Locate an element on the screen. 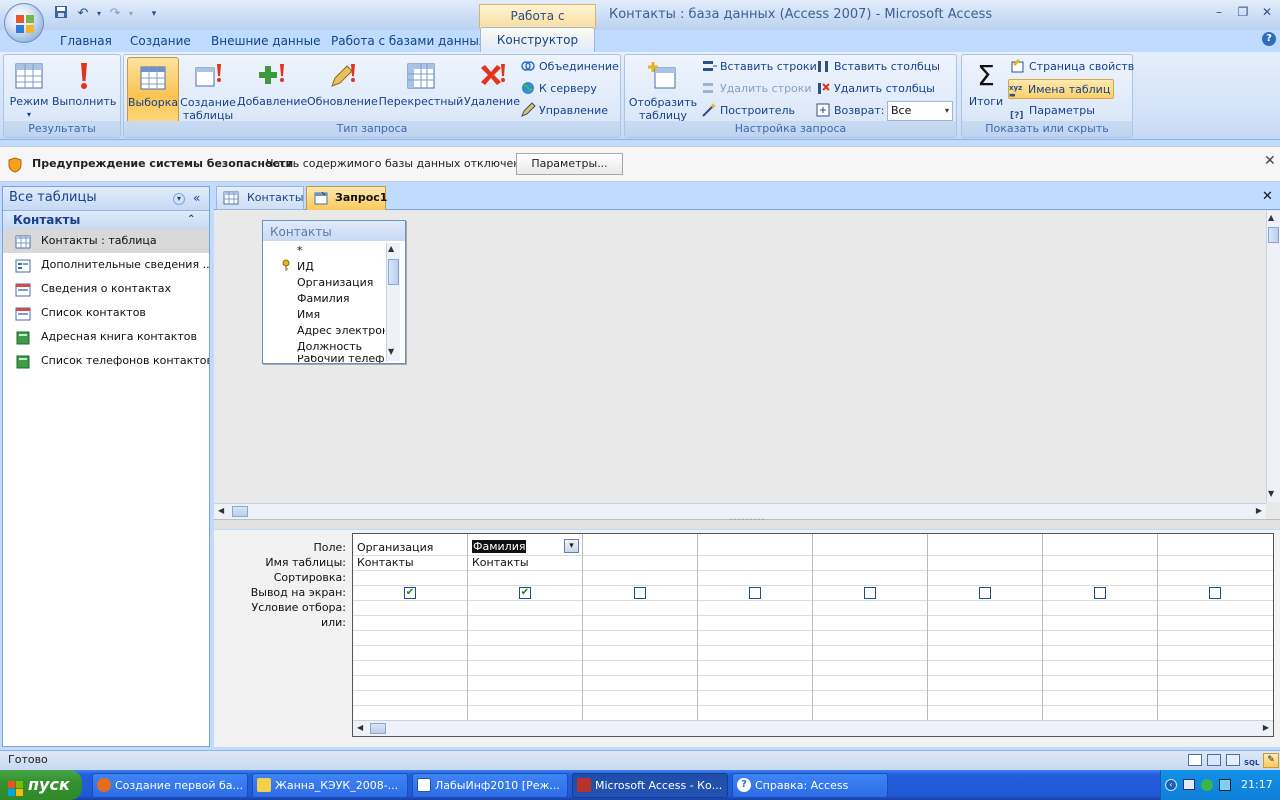  shutter-bar-icon: « is located at coordinates (196, 198).